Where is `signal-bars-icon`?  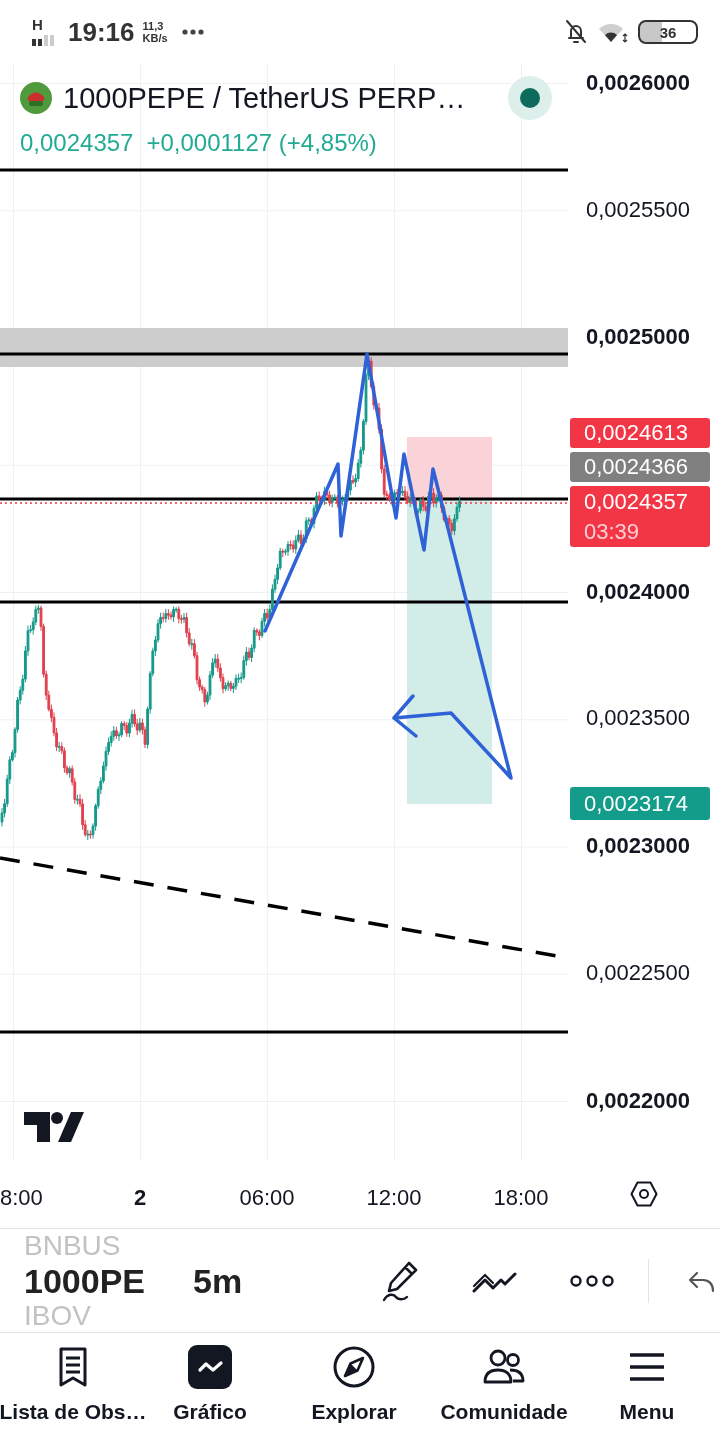
signal-bars-icon is located at coordinates (43, 40).